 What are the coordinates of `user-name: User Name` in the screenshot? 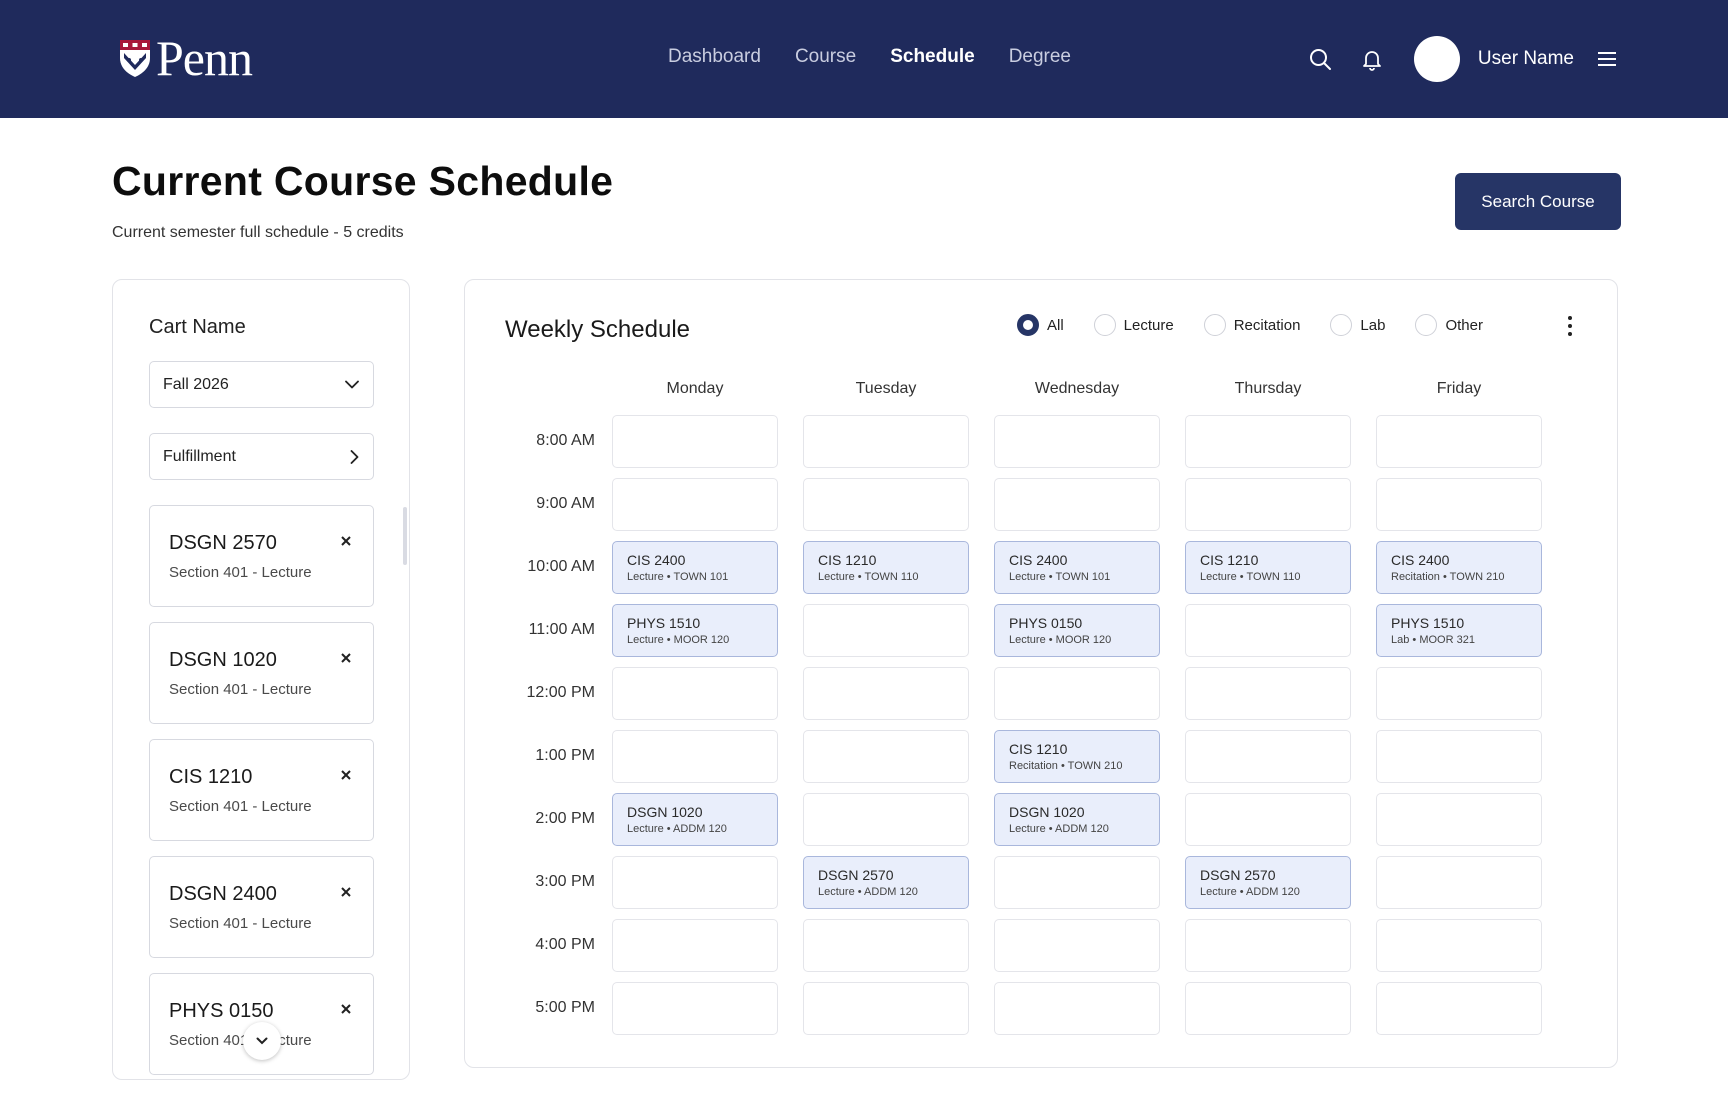 It's located at (1526, 59).